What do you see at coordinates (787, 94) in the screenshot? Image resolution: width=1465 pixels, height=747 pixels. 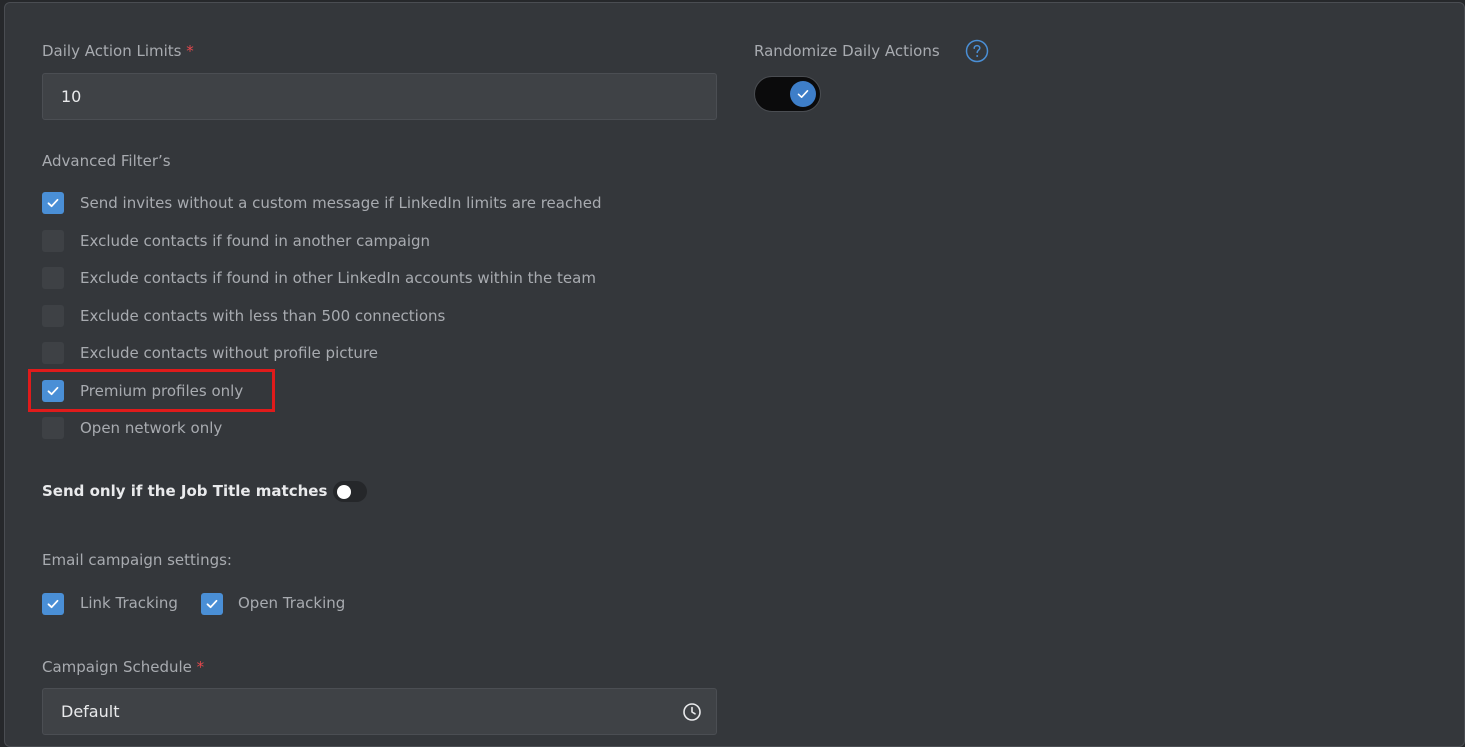 I see `randomize-toggle` at bounding box center [787, 94].